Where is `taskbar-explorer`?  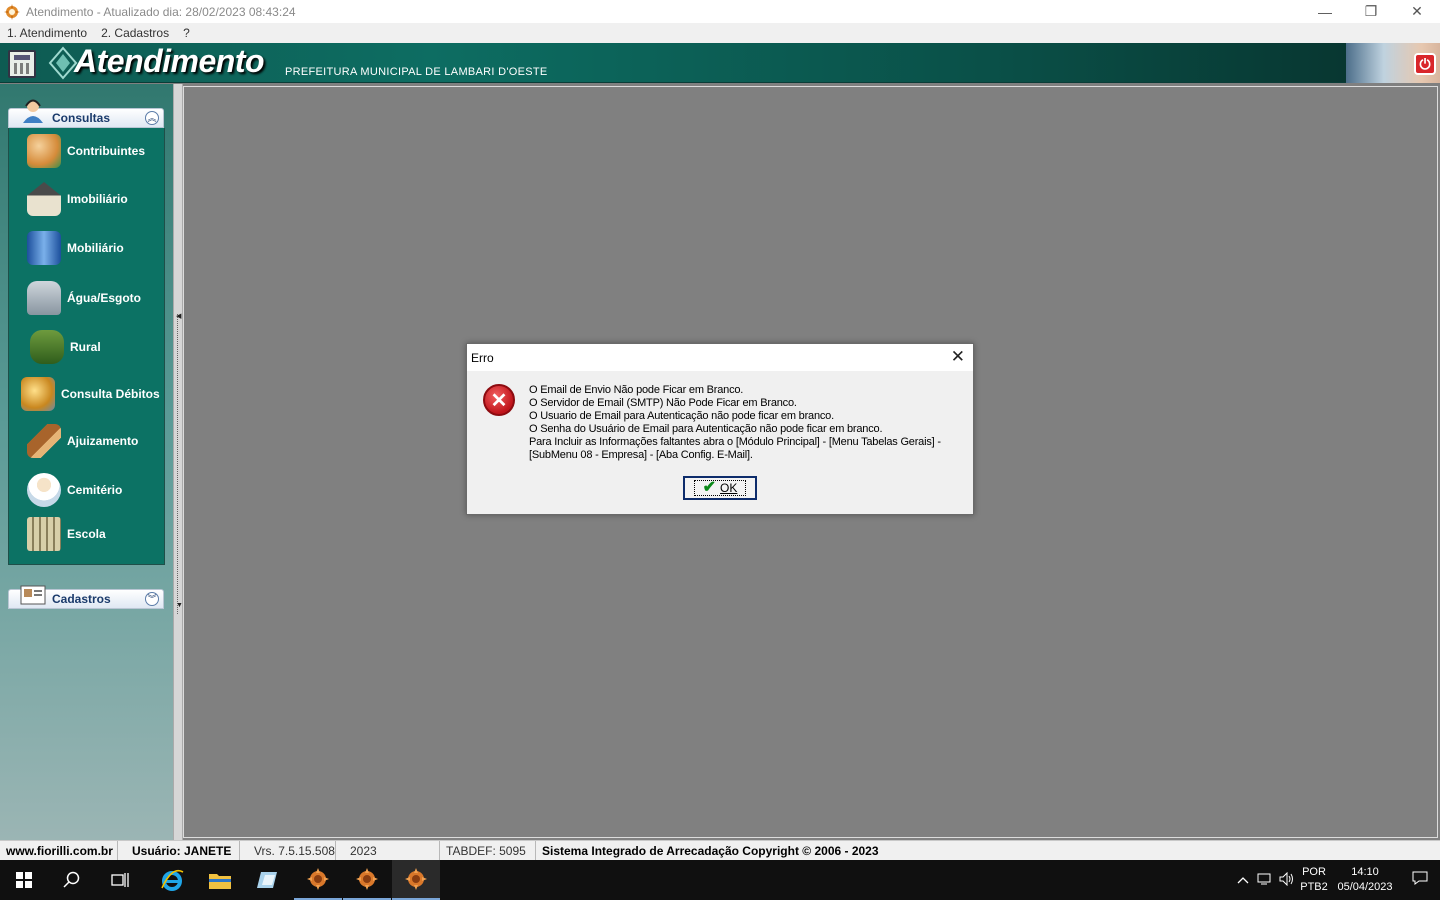 taskbar-explorer is located at coordinates (220, 880).